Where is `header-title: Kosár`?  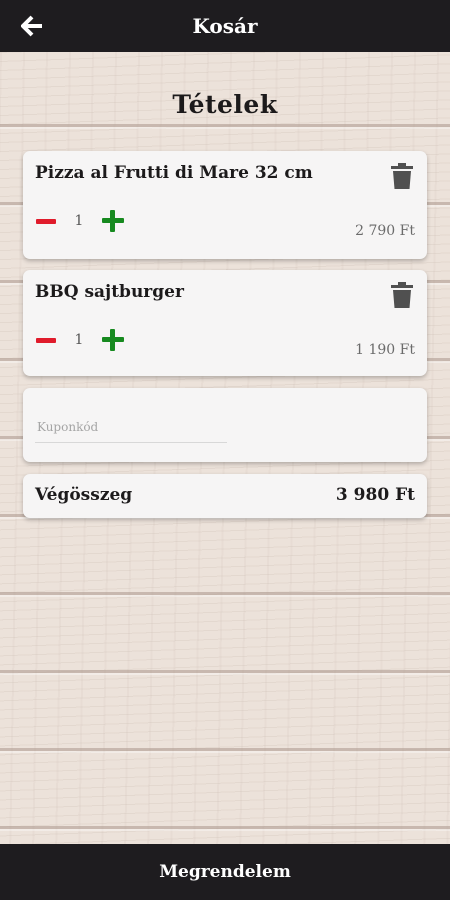
header-title: Kosár is located at coordinates (225, 26).